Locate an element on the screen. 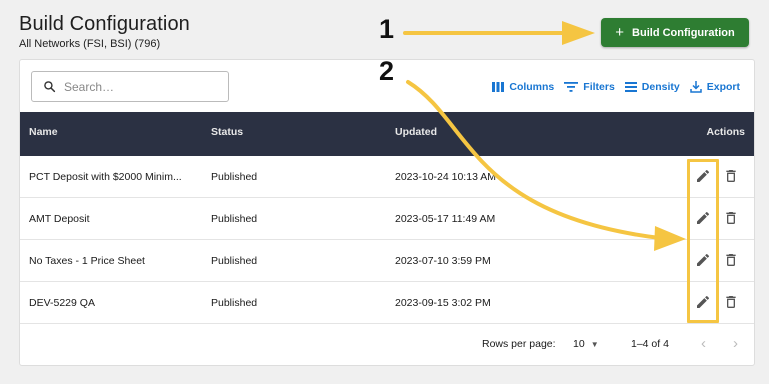 Image resolution: width=769 pixels, height=384 pixels. column-header-updated: Updated is located at coordinates (416, 132).